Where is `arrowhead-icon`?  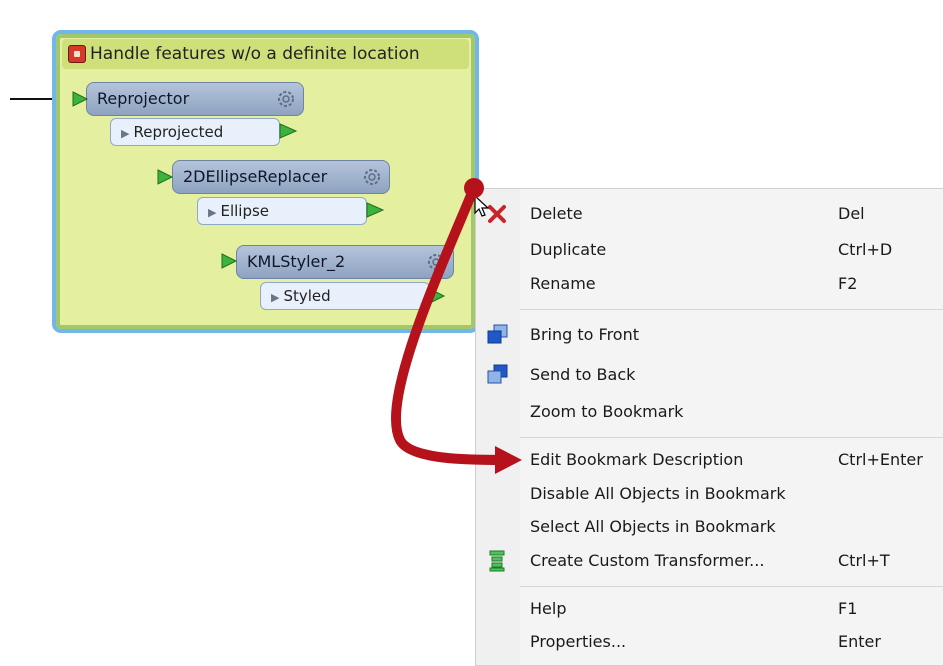
arrowhead-icon is located at coordinates (508, 460).